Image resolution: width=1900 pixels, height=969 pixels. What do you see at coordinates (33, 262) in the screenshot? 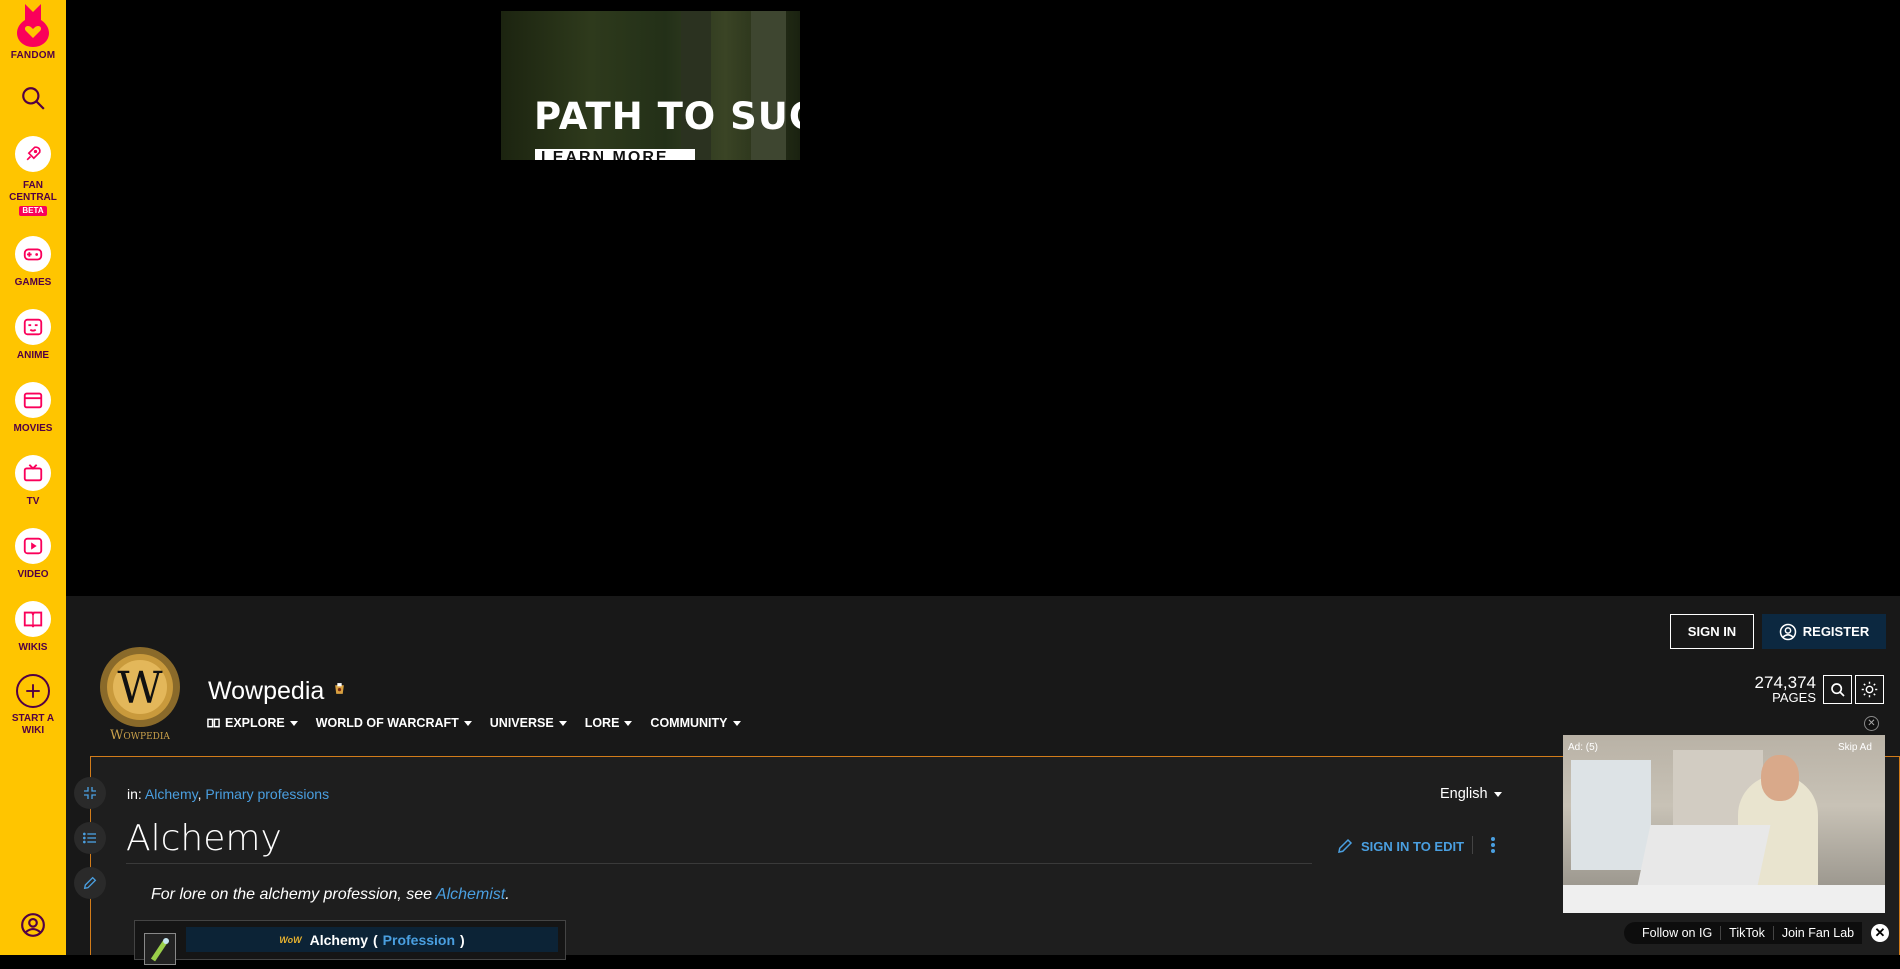
I see `rail-item-games: GAMES` at bounding box center [33, 262].